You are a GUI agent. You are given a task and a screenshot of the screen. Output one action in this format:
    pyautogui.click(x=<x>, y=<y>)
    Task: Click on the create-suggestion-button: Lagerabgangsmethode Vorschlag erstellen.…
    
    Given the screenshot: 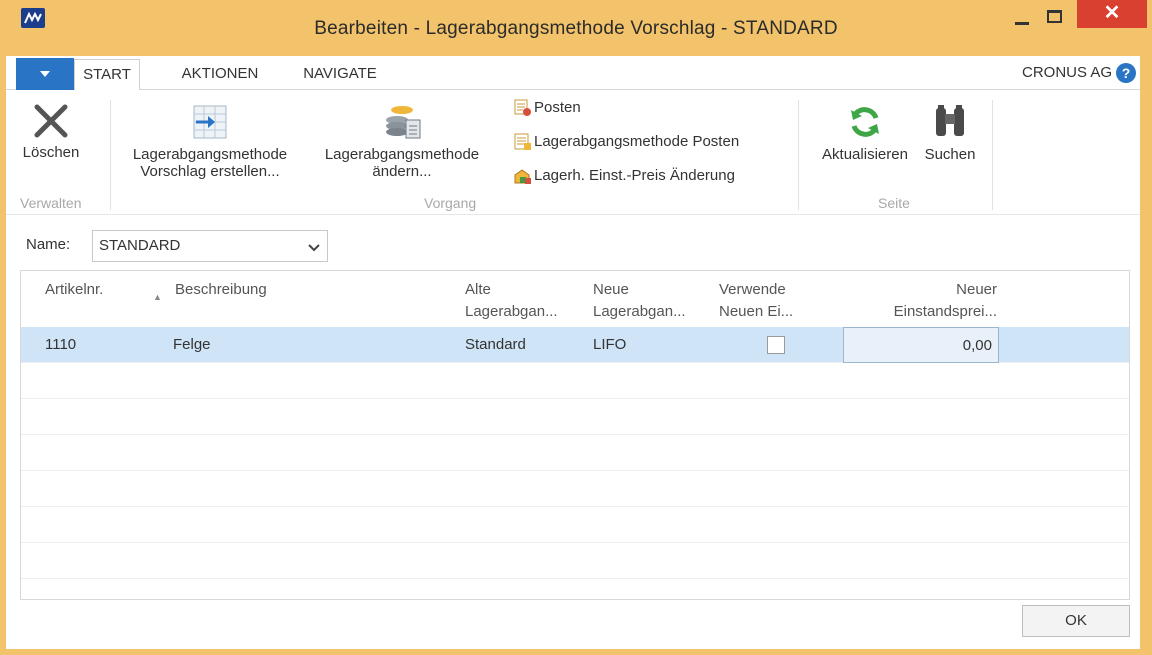 What is the action you would take?
    pyautogui.click(x=210, y=142)
    